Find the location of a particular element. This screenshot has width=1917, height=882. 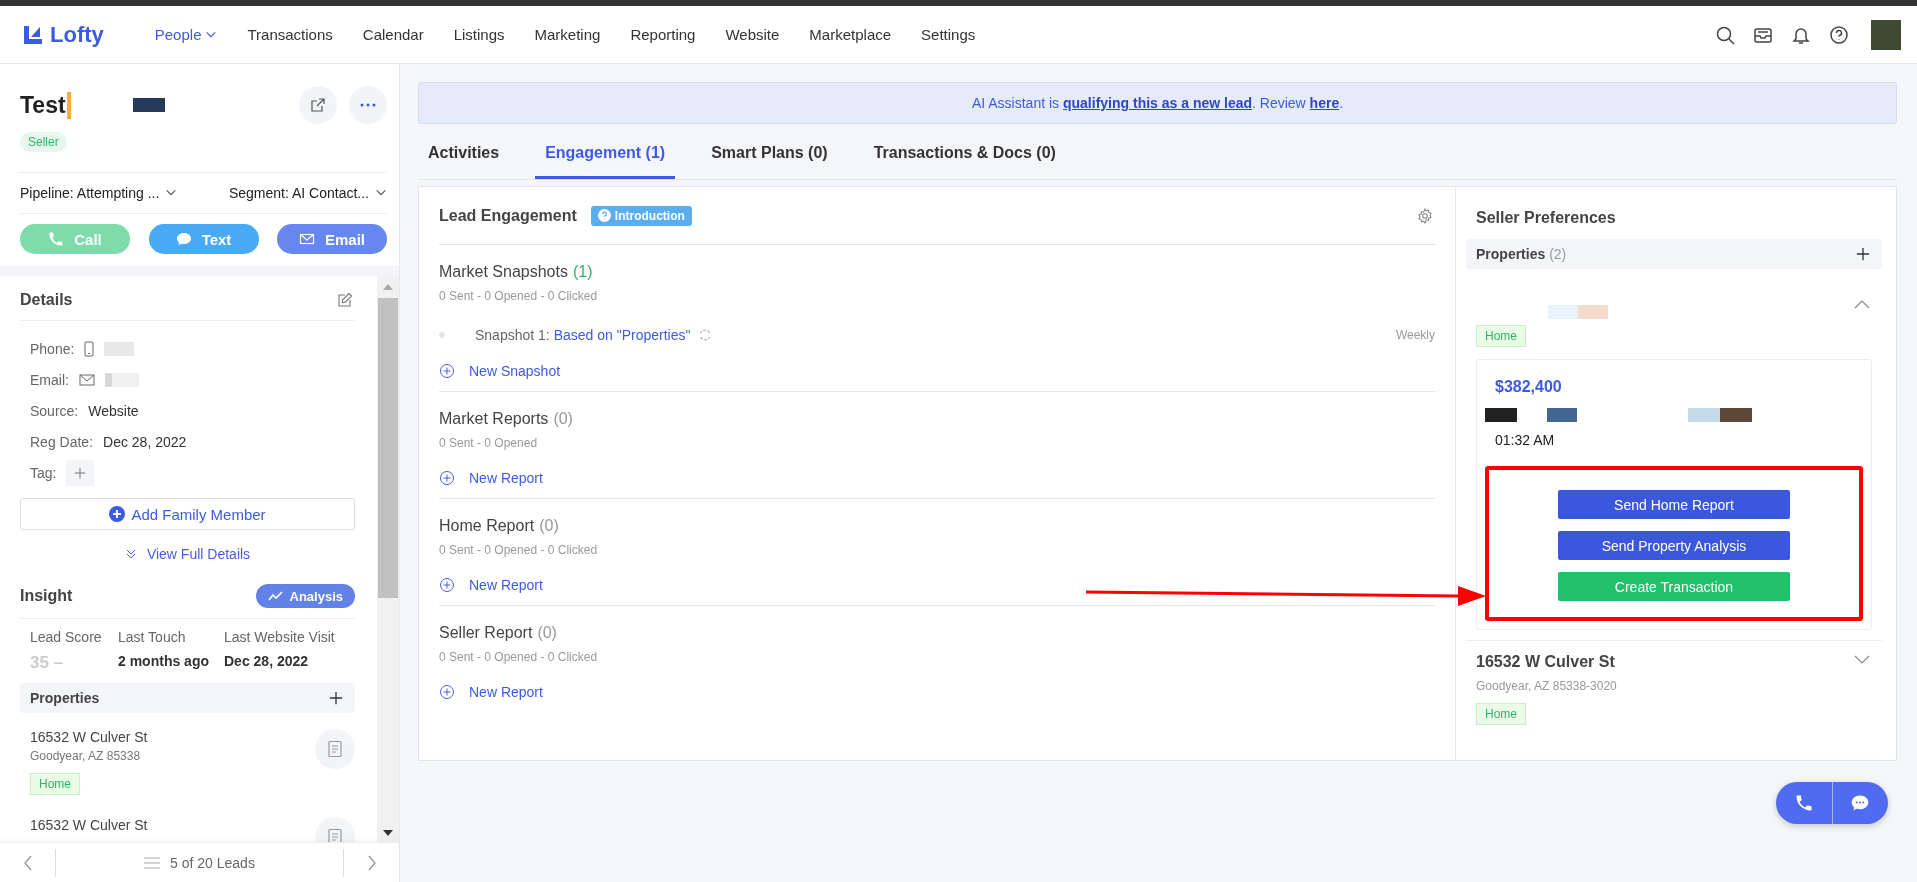

search-icon is located at coordinates (1725, 34).